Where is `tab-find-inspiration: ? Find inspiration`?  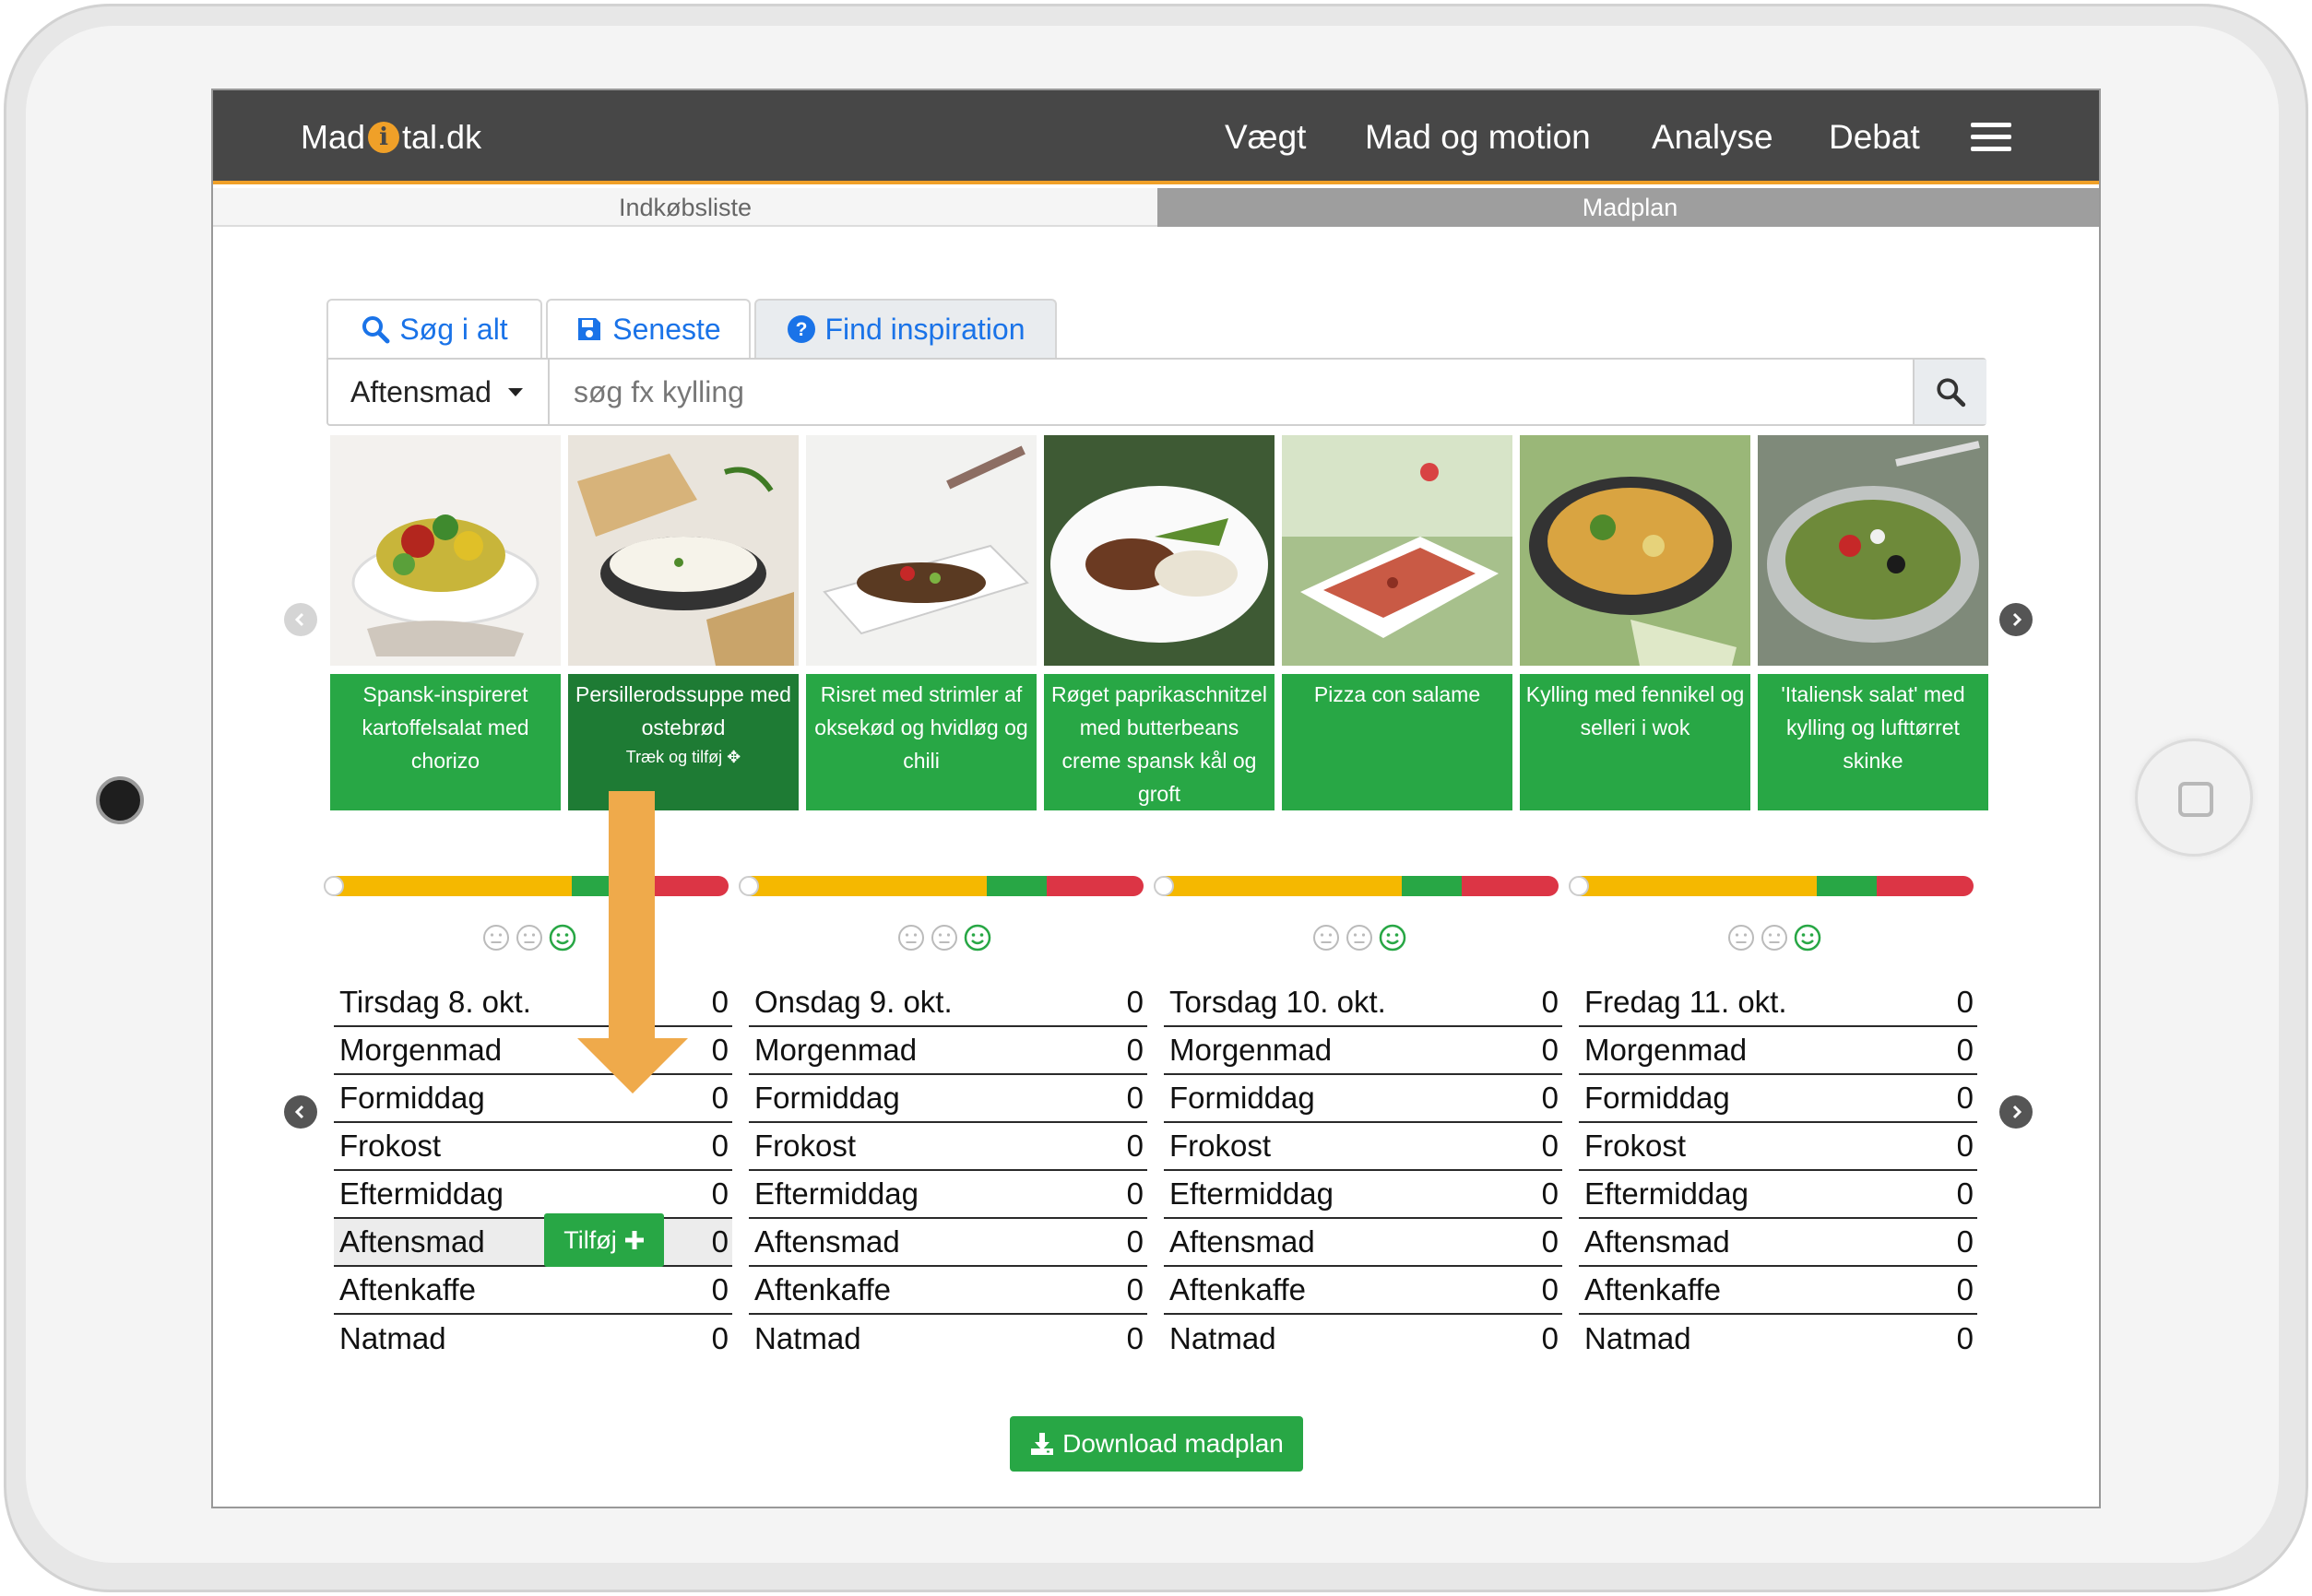
tab-find-inspiration: ? Find inspiration is located at coordinates (905, 328).